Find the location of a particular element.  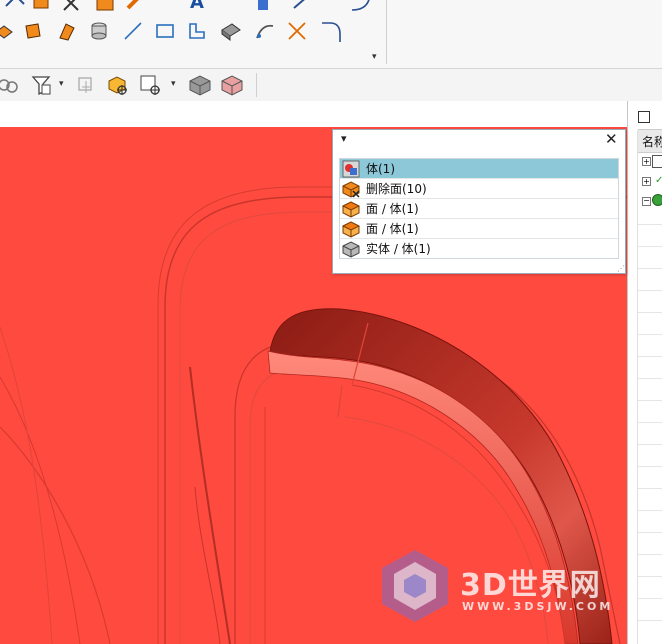

cylinder-icon is located at coordinates (99, 31).